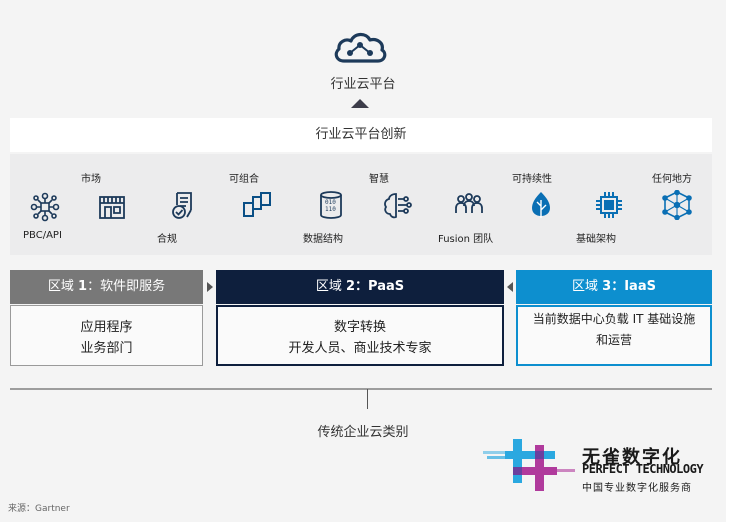 This screenshot has width=743, height=525. I want to click on api-nodes-icon, so click(45, 207).